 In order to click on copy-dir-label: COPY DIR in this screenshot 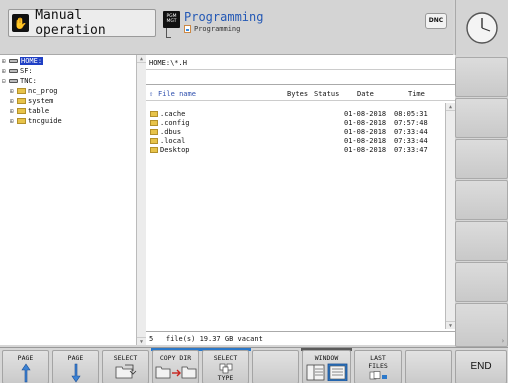, I will do `click(175, 358)`.